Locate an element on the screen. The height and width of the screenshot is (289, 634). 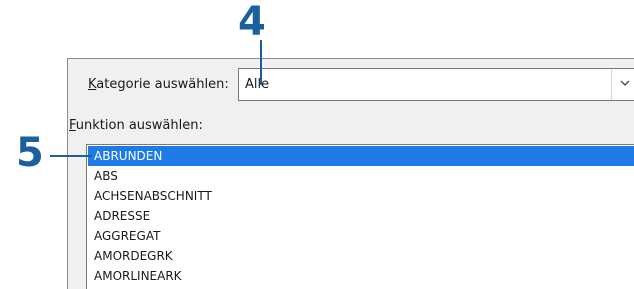
category-label: Kategorie auswählen: is located at coordinates (158, 84).